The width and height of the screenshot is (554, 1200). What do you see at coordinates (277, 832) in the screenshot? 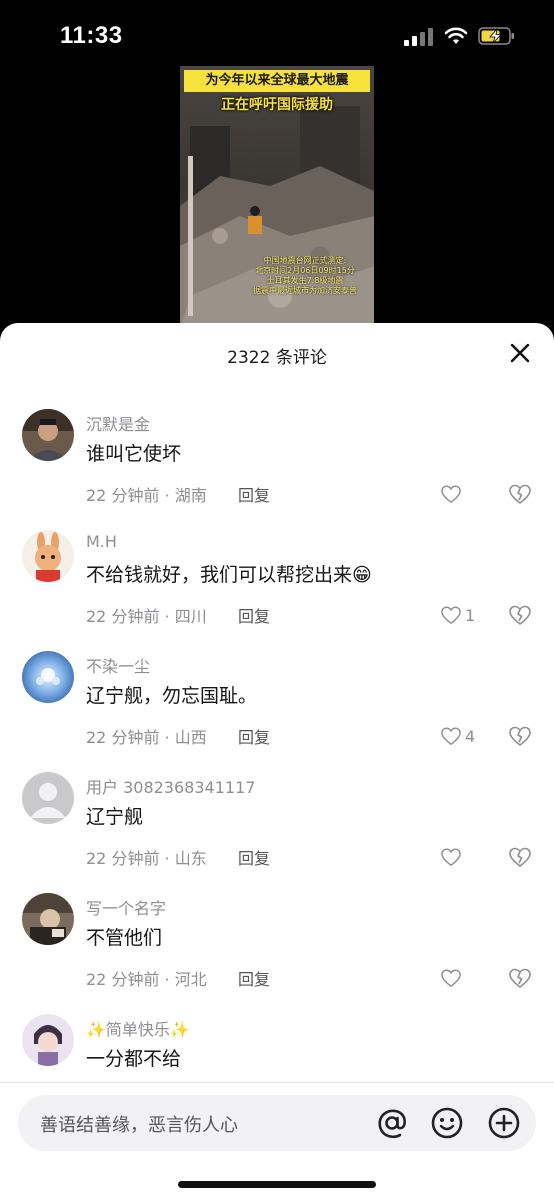
I see `comment-item: 用户 3082368341117 辽宁舰 22 分钟前 · 山东 回复` at bounding box center [277, 832].